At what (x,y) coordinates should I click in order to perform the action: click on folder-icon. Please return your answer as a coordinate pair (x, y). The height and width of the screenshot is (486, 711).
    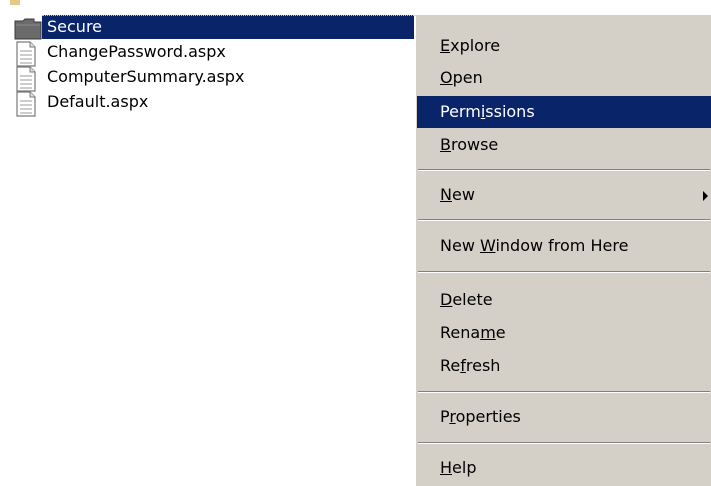
    Looking at the image, I should click on (28, 29).